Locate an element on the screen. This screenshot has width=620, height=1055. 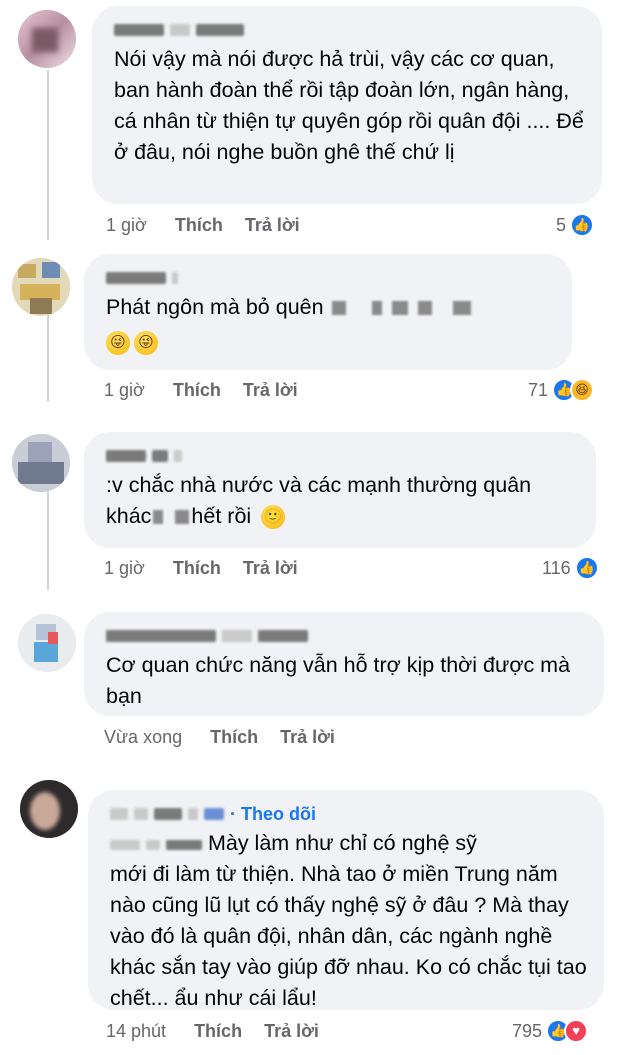
reaction-summary: 5 👍 is located at coordinates (575, 225).